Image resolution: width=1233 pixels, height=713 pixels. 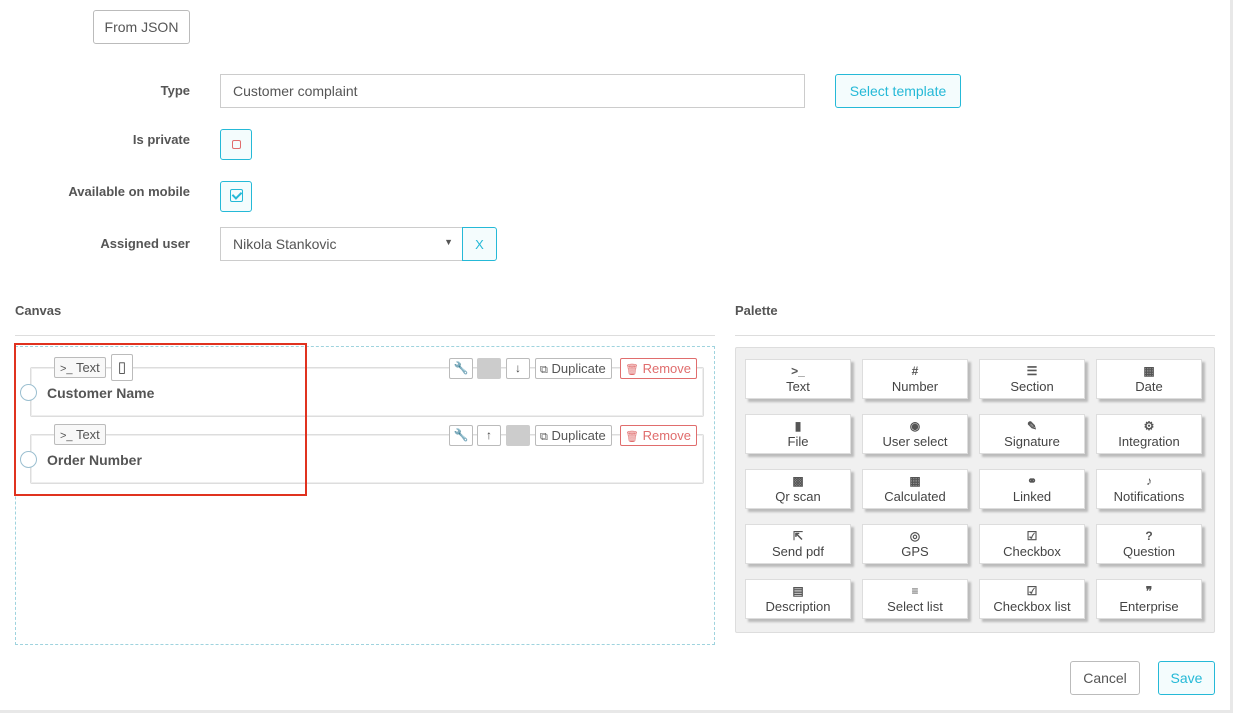 I want to click on palette-item-label: User select, so click(x=915, y=441).